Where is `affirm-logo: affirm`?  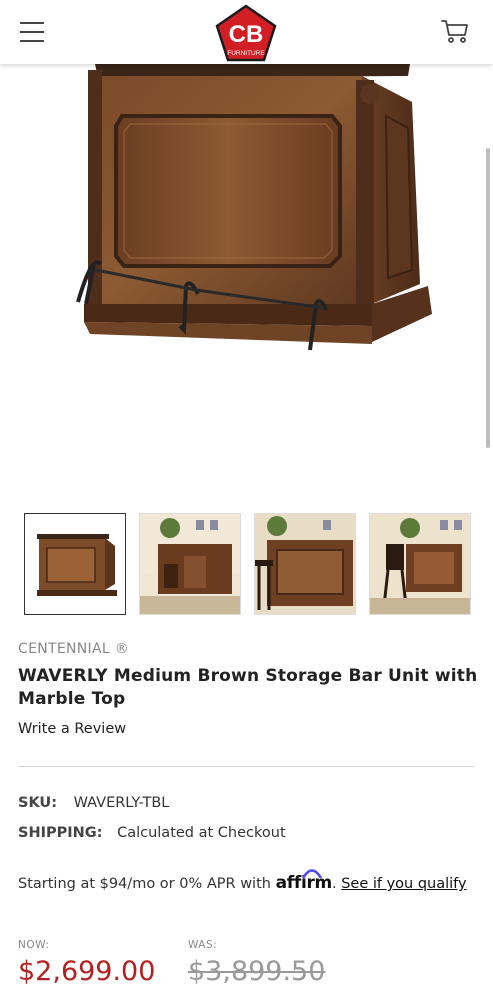 affirm-logo: affirm is located at coordinates (304, 881).